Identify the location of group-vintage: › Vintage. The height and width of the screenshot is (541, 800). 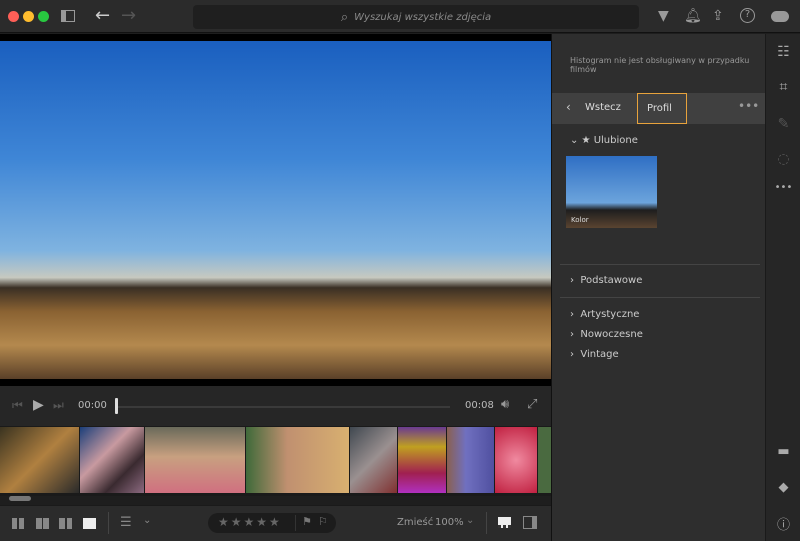
(594, 354).